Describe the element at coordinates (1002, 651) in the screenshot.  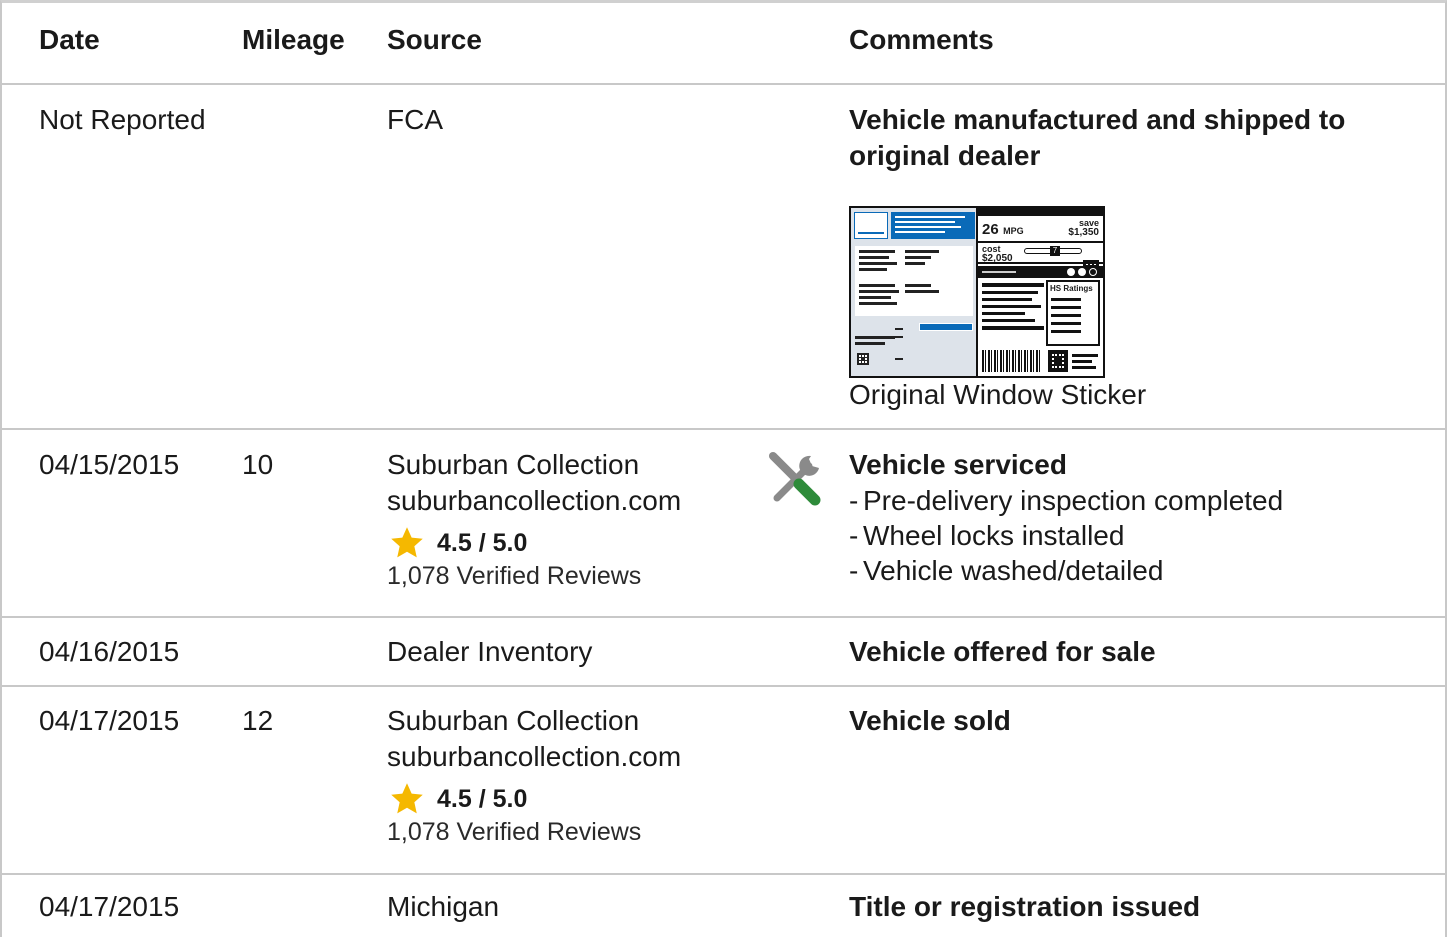
I see `row-comment-title: Vehicle offered for sale` at that location.